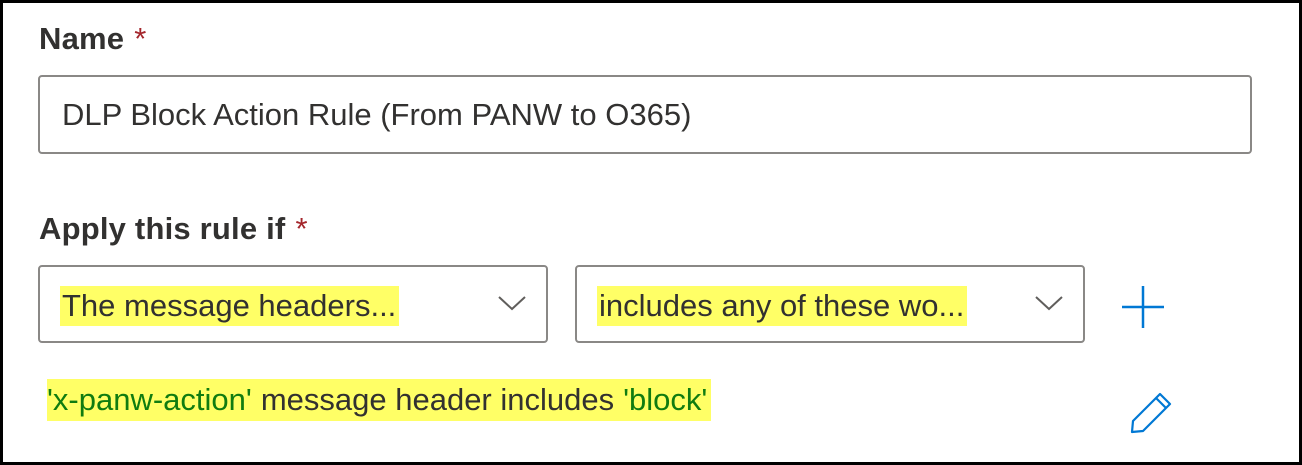 This screenshot has height=465, width=1302. Describe the element at coordinates (140, 38) in the screenshot. I see `name-required-marker: *` at that location.